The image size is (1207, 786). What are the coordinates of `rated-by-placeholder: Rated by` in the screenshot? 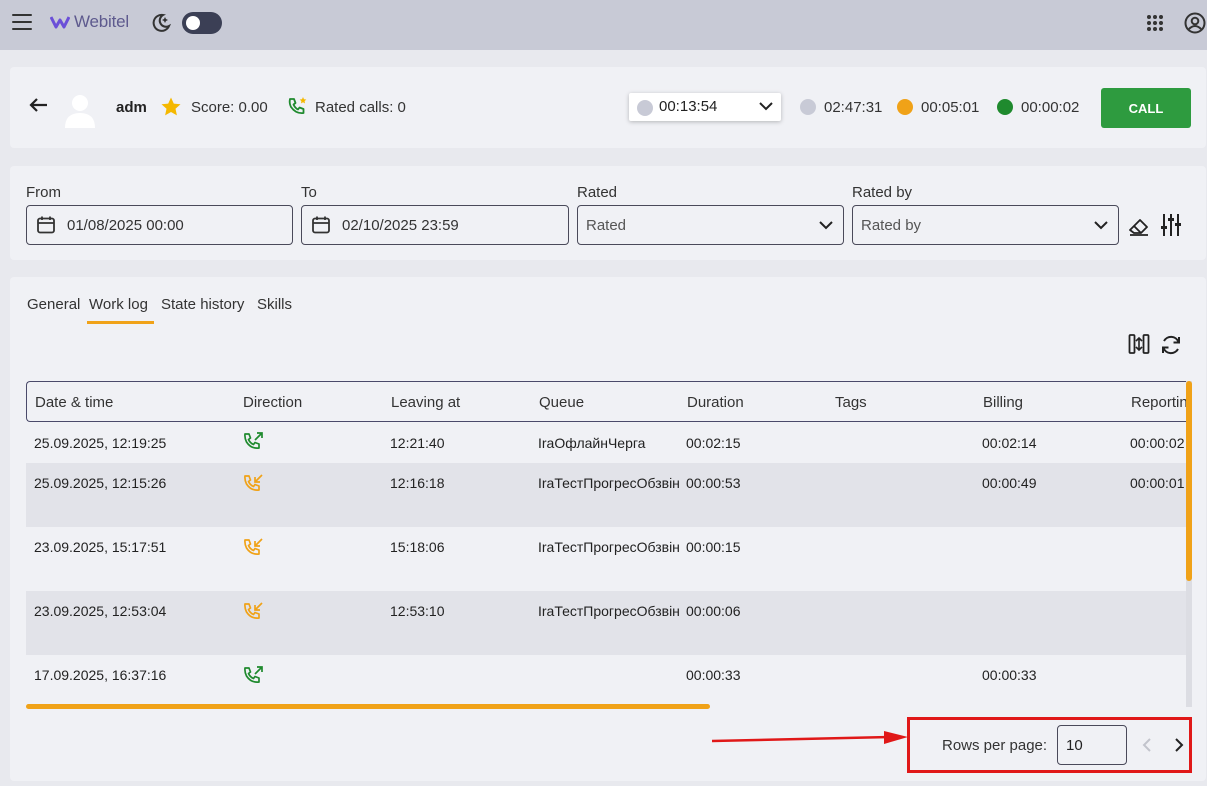 It's located at (891, 225).